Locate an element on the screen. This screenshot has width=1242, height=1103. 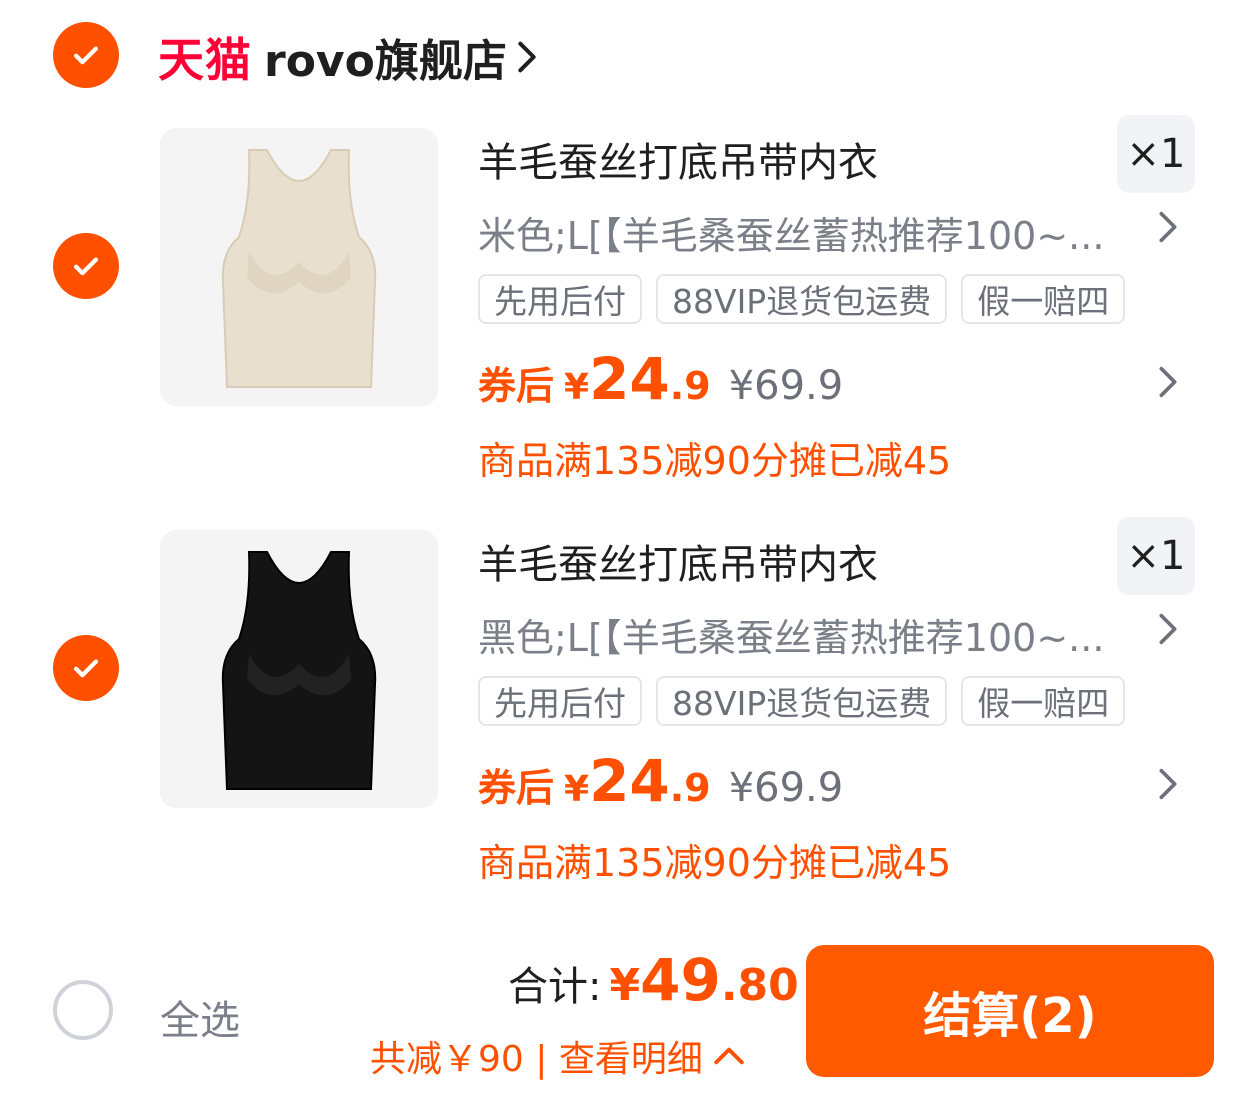
total-decimal: .80 is located at coordinates (759, 985).